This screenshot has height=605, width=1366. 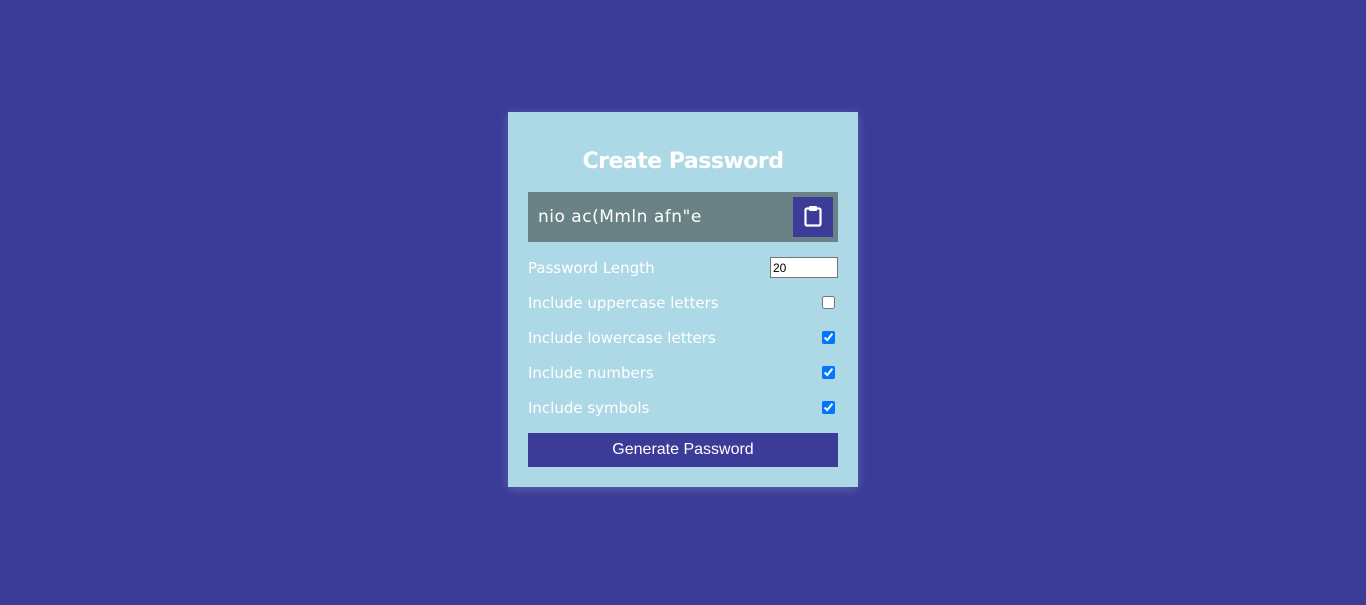 I want to click on uppercase-label: Include uppercase letters, so click(x=623, y=302).